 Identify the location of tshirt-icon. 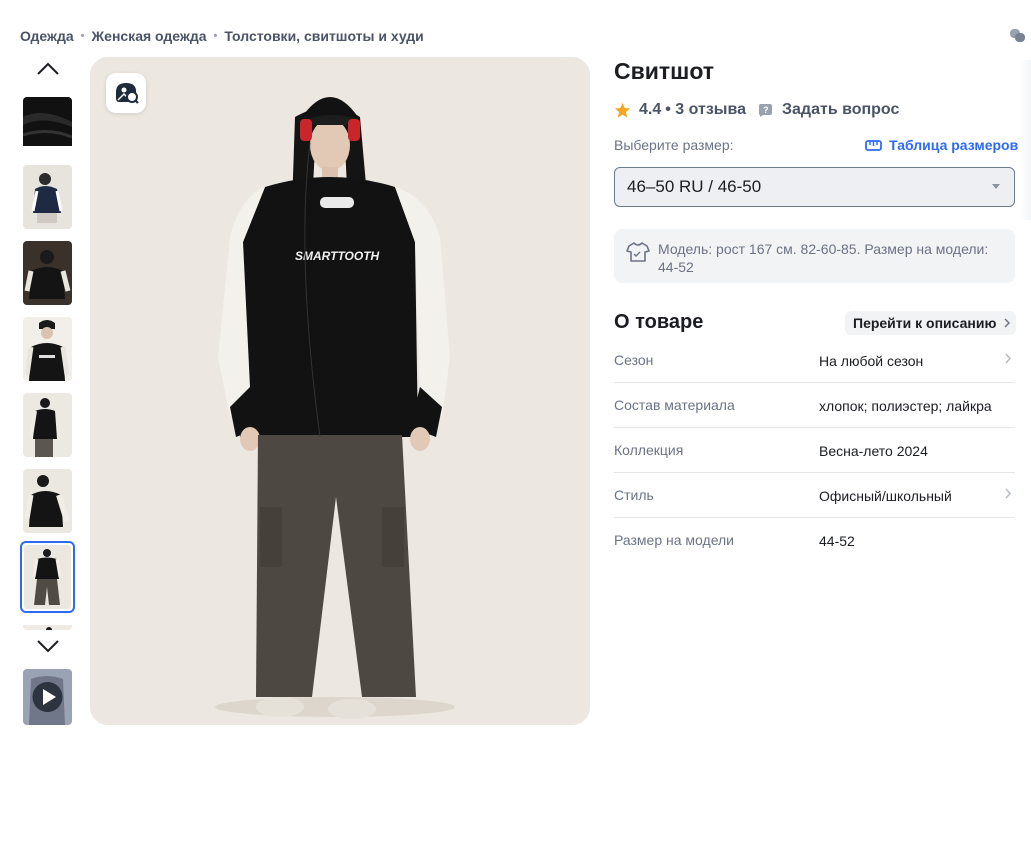
(638, 252).